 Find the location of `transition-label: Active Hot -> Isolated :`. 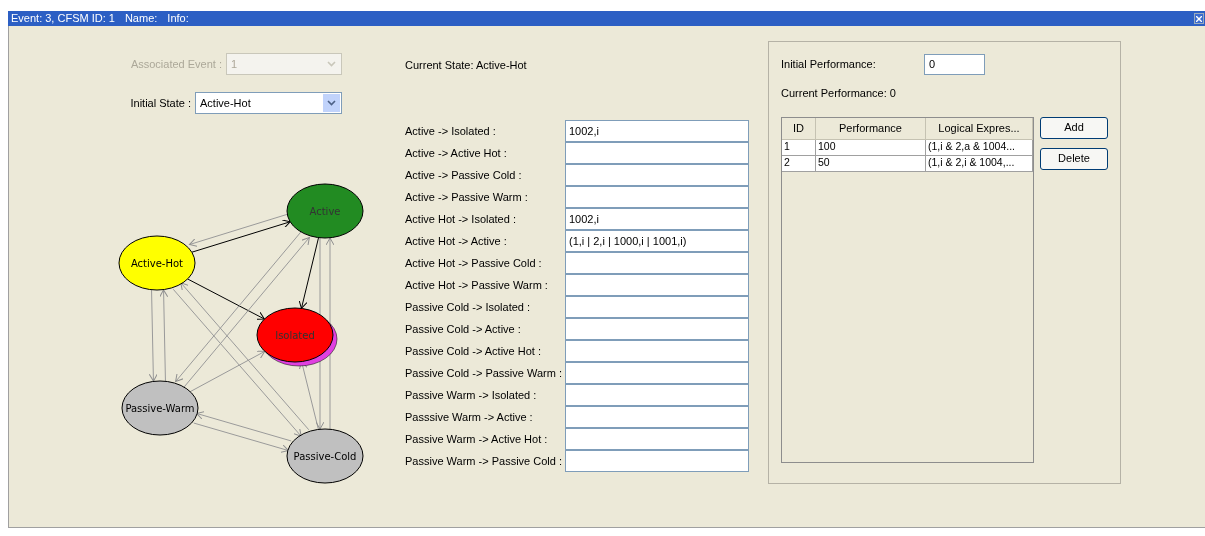

transition-label: Active Hot -> Isolated : is located at coordinates (461, 219).